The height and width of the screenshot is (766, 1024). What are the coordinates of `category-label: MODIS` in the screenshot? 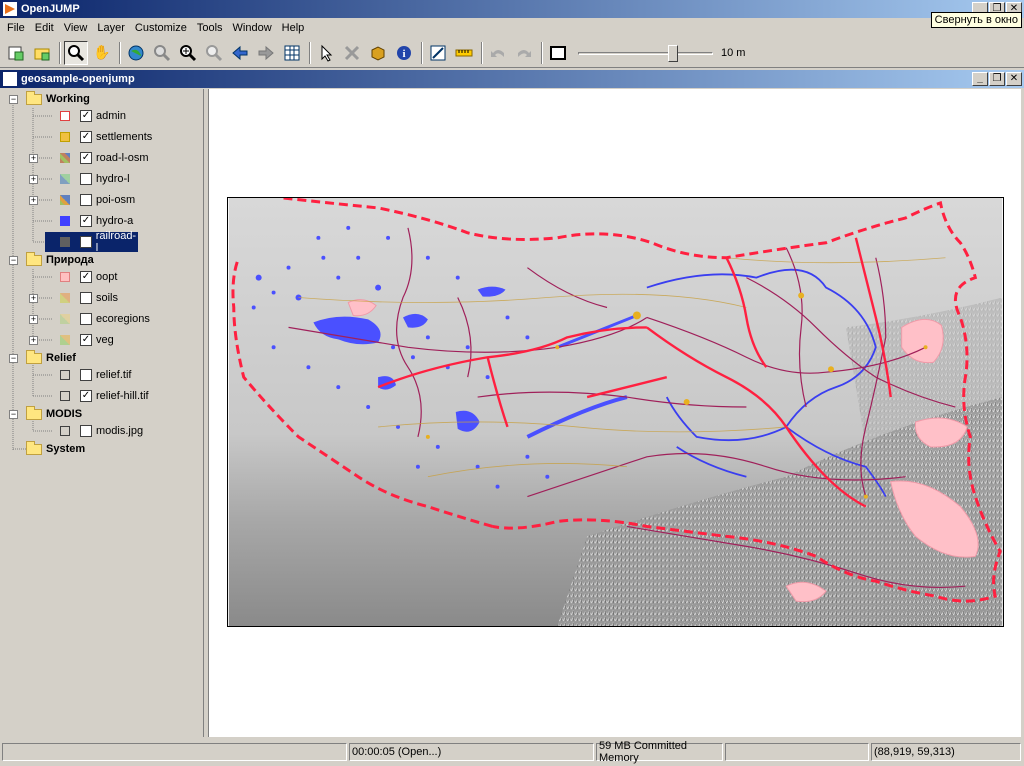 It's located at (64, 414).